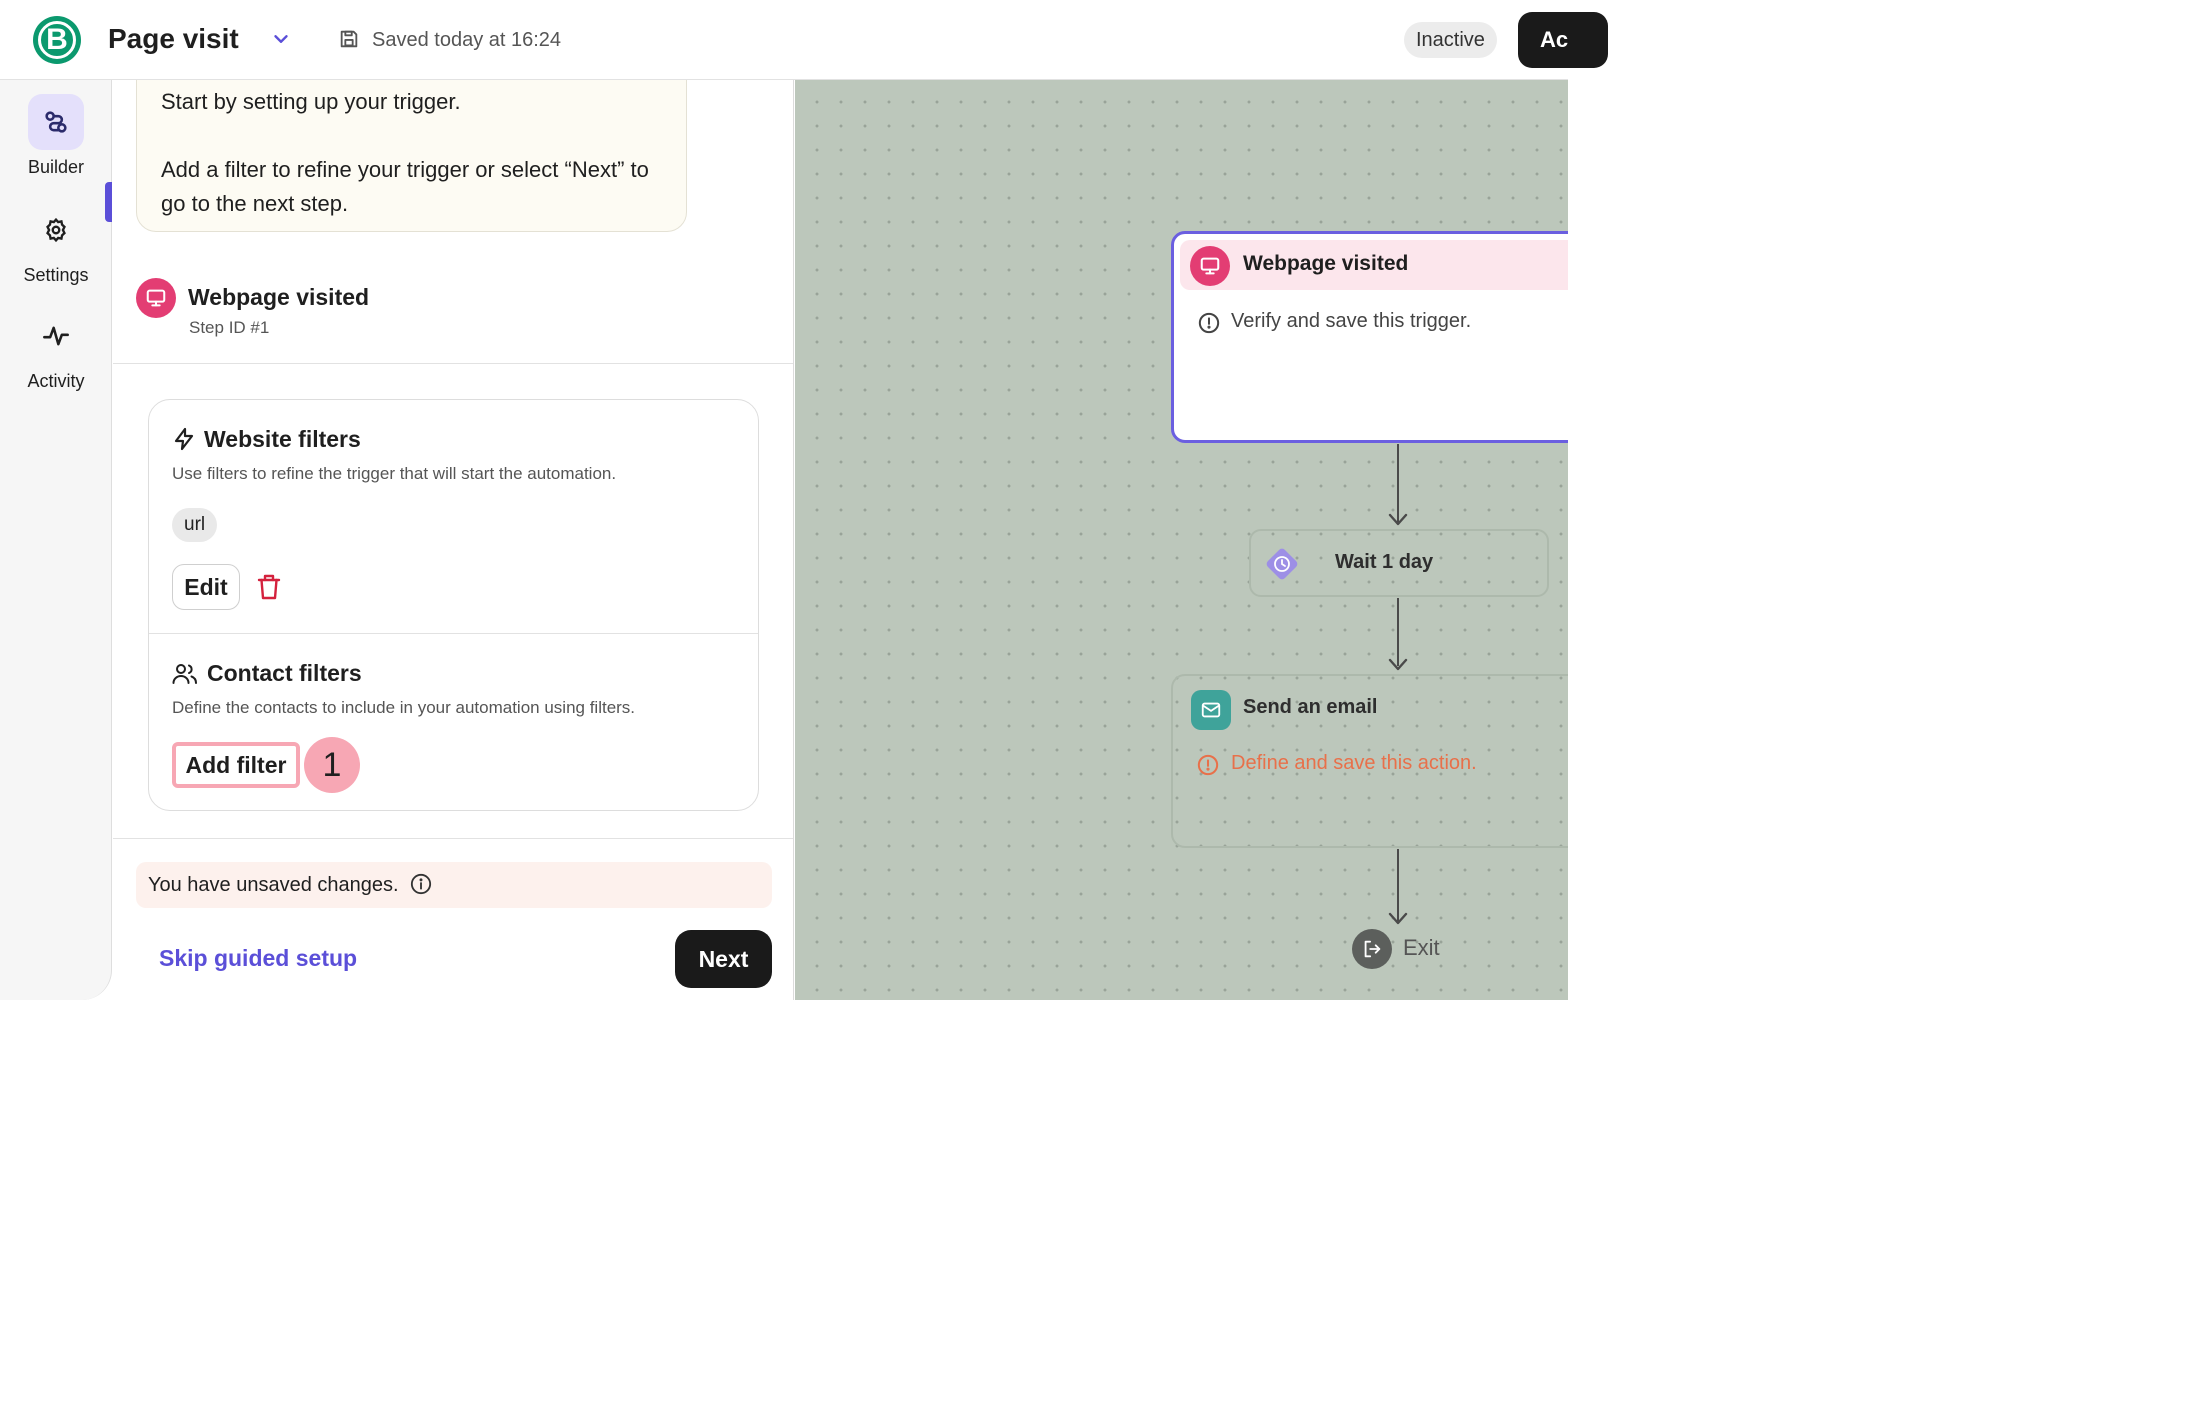 The image size is (2210, 1410). Describe the element at coordinates (236, 765) in the screenshot. I see `add-filter-button: Add filter` at that location.